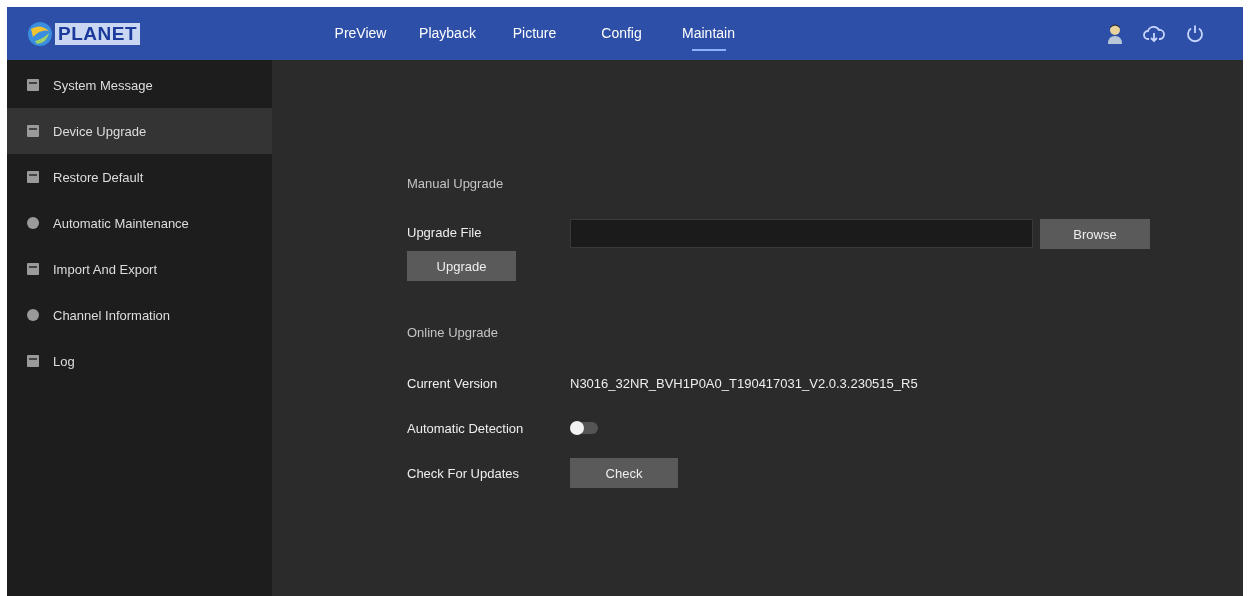 The width and height of the screenshot is (1250, 596). I want to click on sidebar-item: Import And Export, so click(139, 269).